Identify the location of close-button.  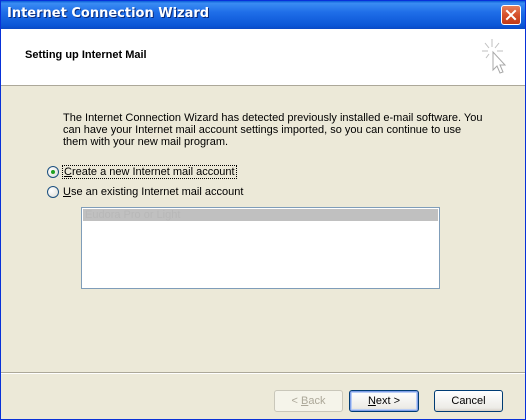
(511, 15).